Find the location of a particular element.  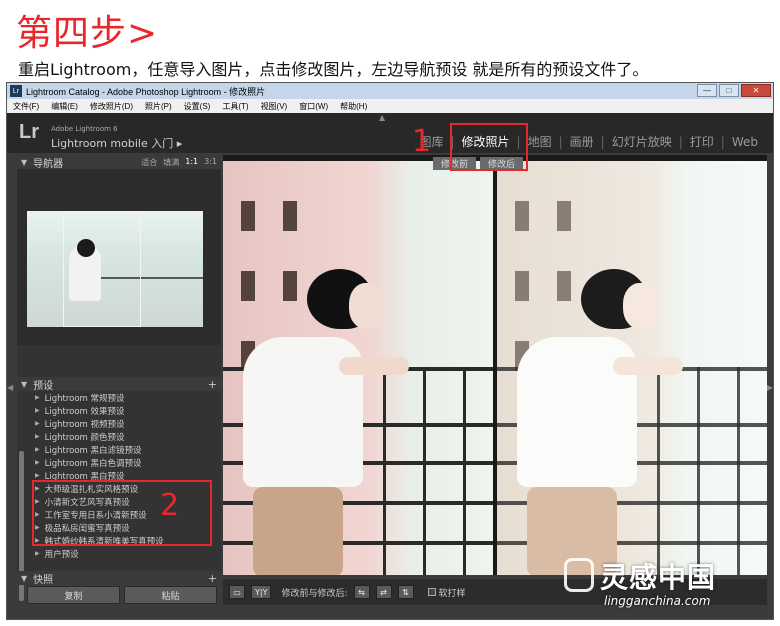

maximize-button: □ is located at coordinates (729, 90).